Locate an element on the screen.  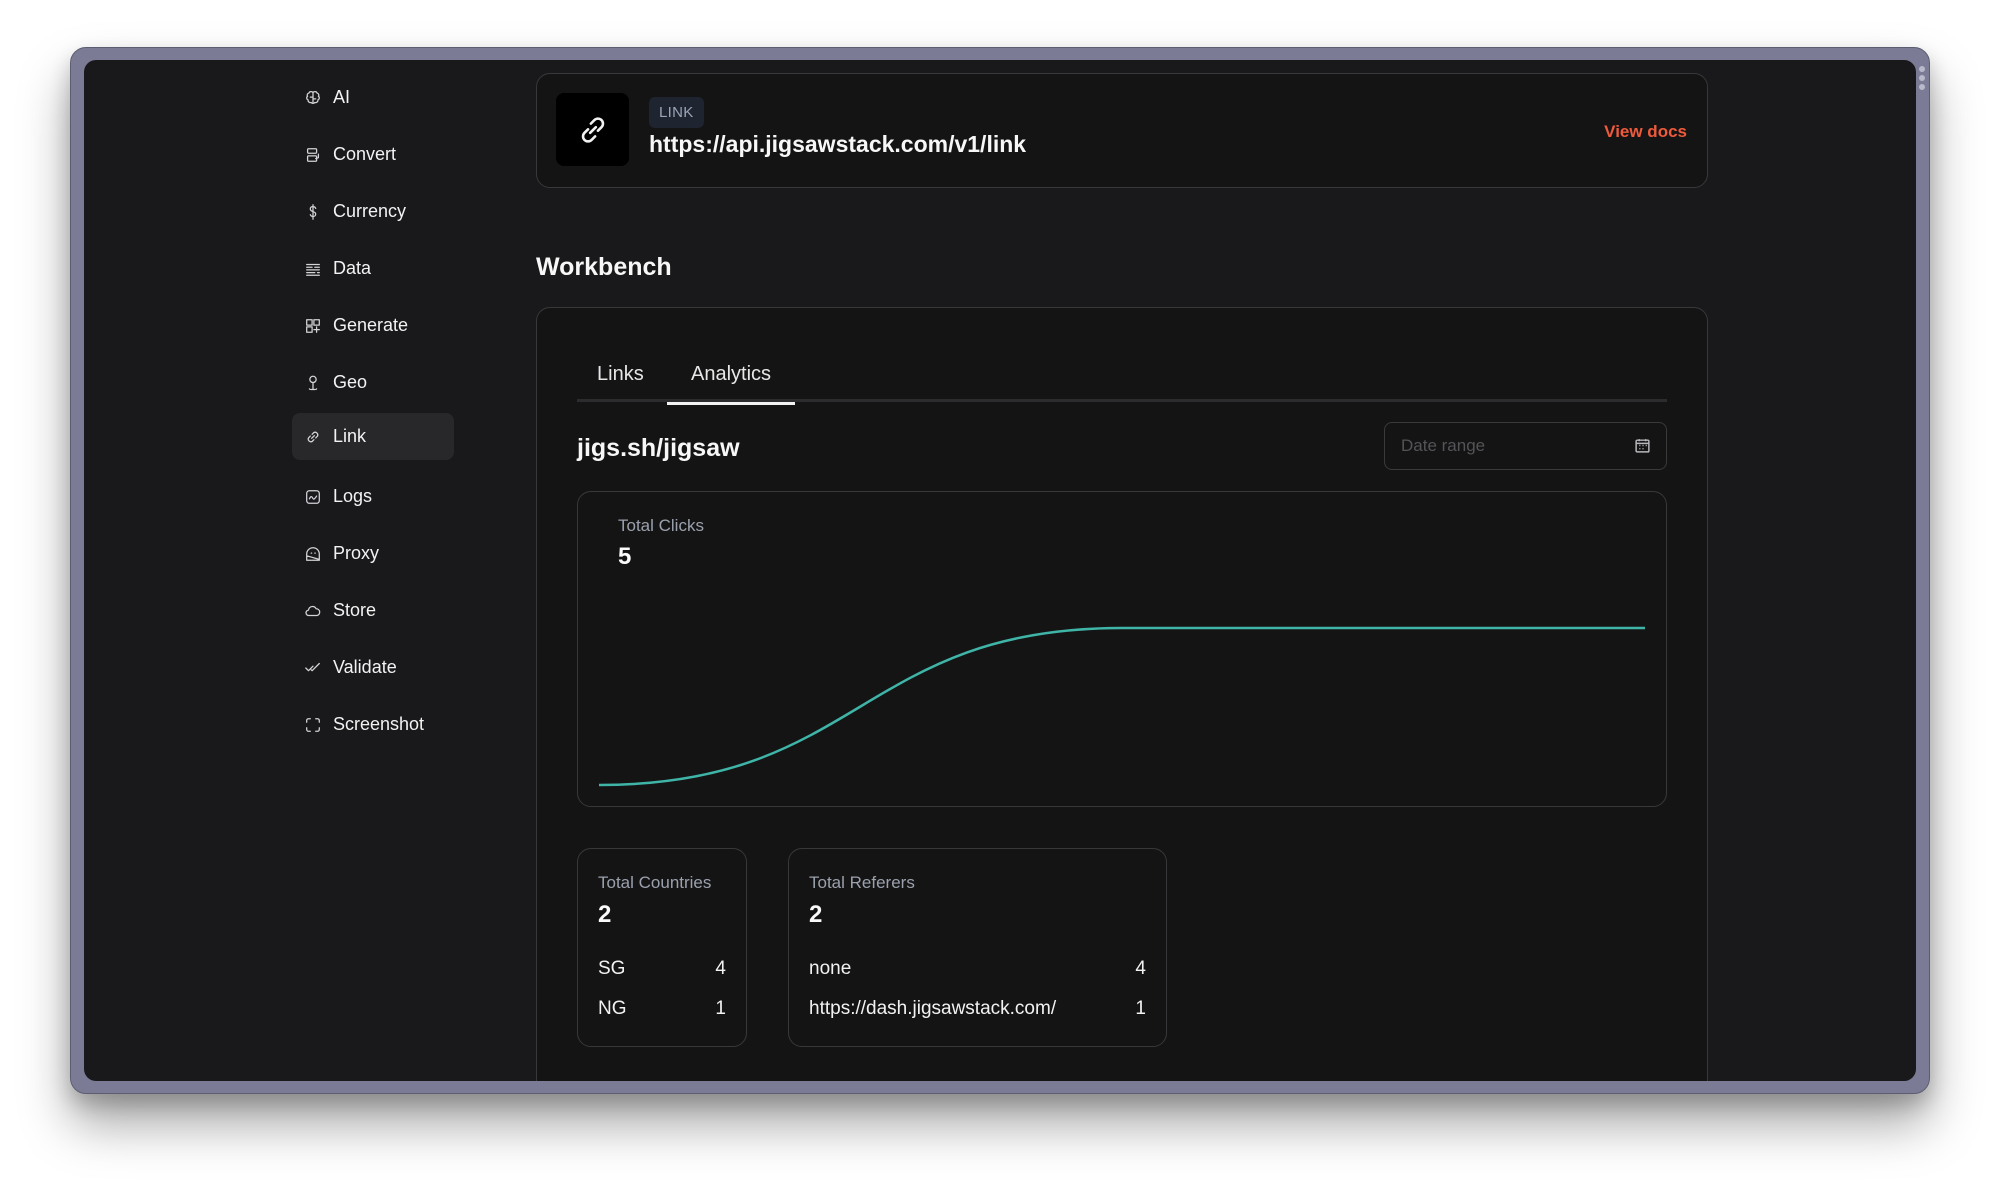
clicks-series-line is located at coordinates (1121, 706).